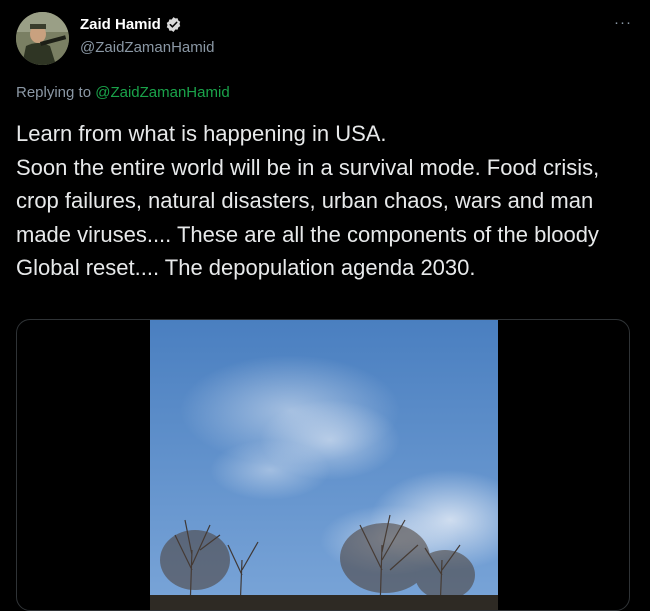  What do you see at coordinates (162, 92) in the screenshot?
I see `replying-to-handle-link: @ZaidZamanHamid` at bounding box center [162, 92].